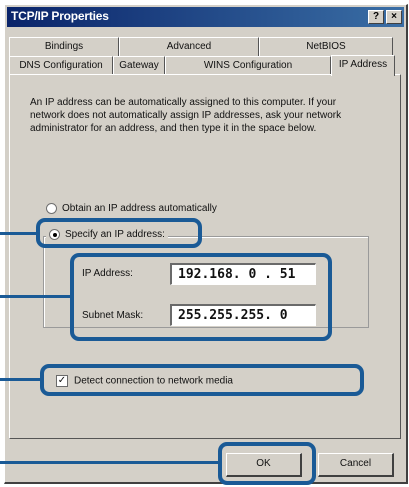 This screenshot has height=487, width=409. I want to click on ip-address-input: 192.168. 0 . 51, so click(243, 274).